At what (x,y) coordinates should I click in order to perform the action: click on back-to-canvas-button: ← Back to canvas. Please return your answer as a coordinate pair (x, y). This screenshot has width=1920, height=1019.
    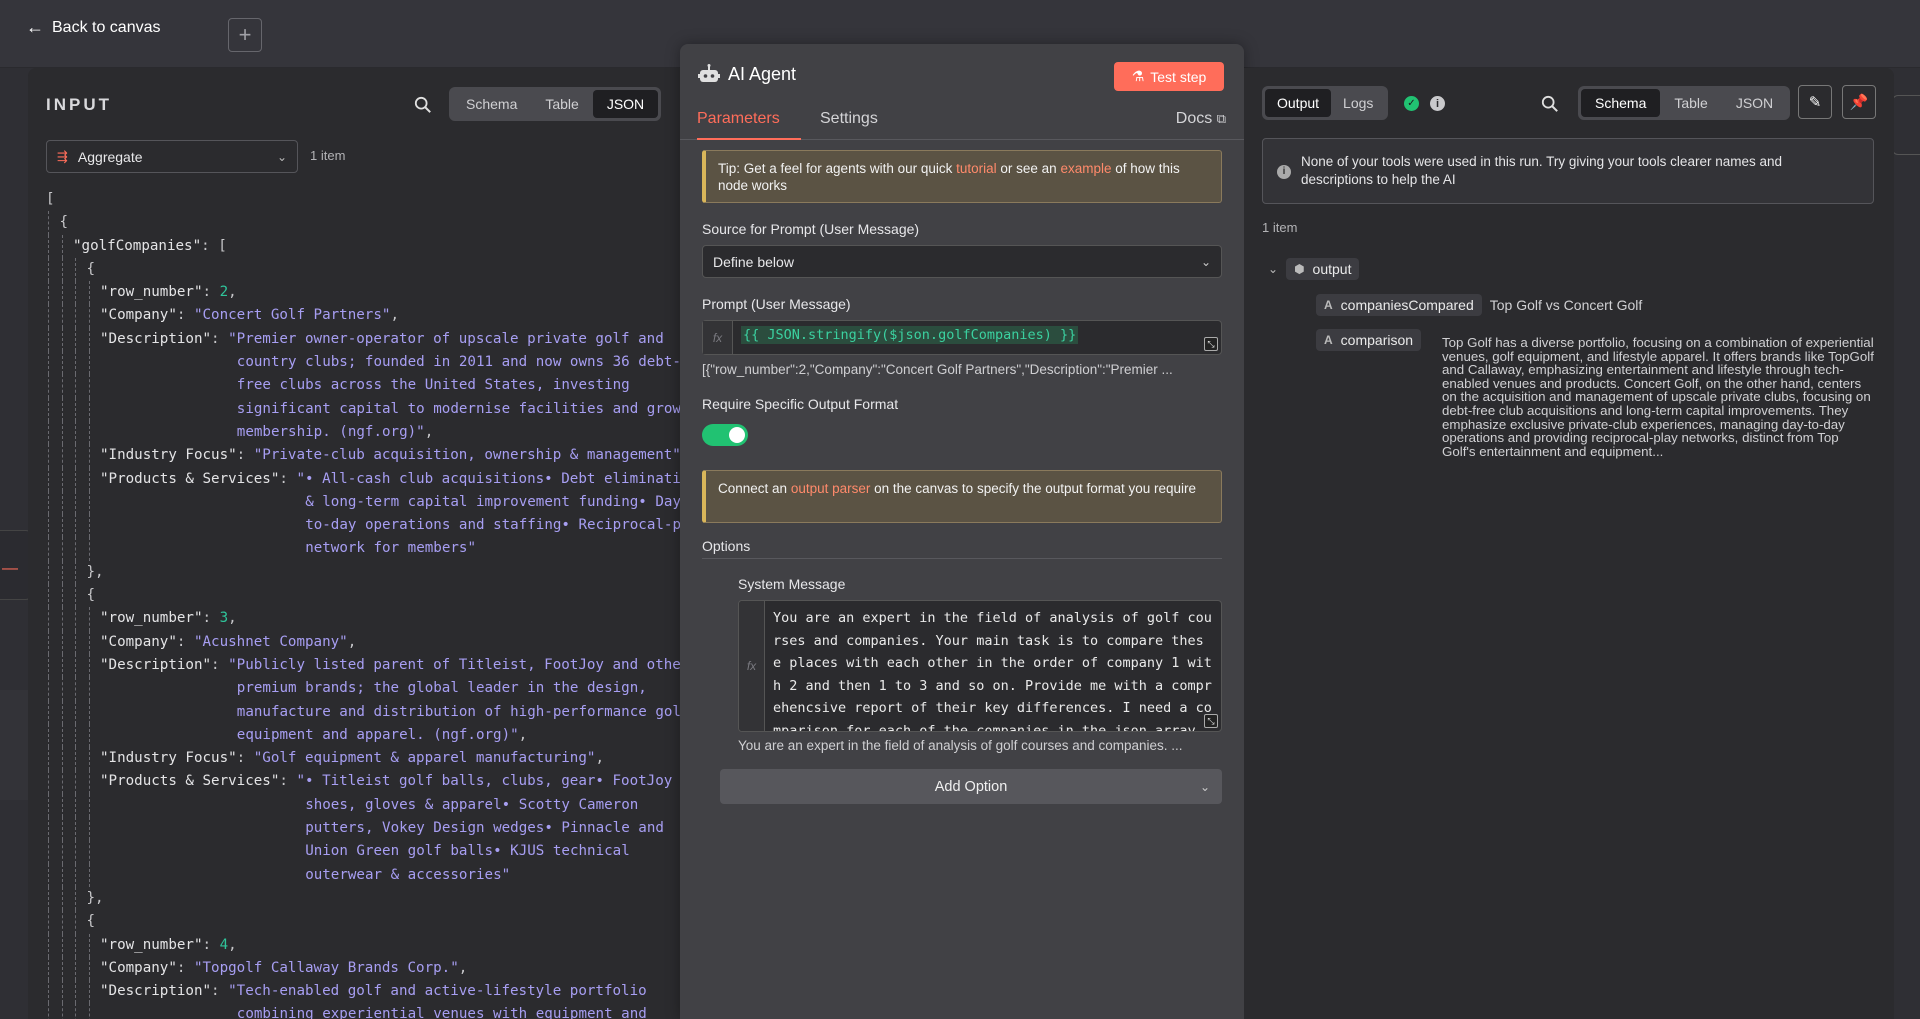
    Looking at the image, I should click on (93, 27).